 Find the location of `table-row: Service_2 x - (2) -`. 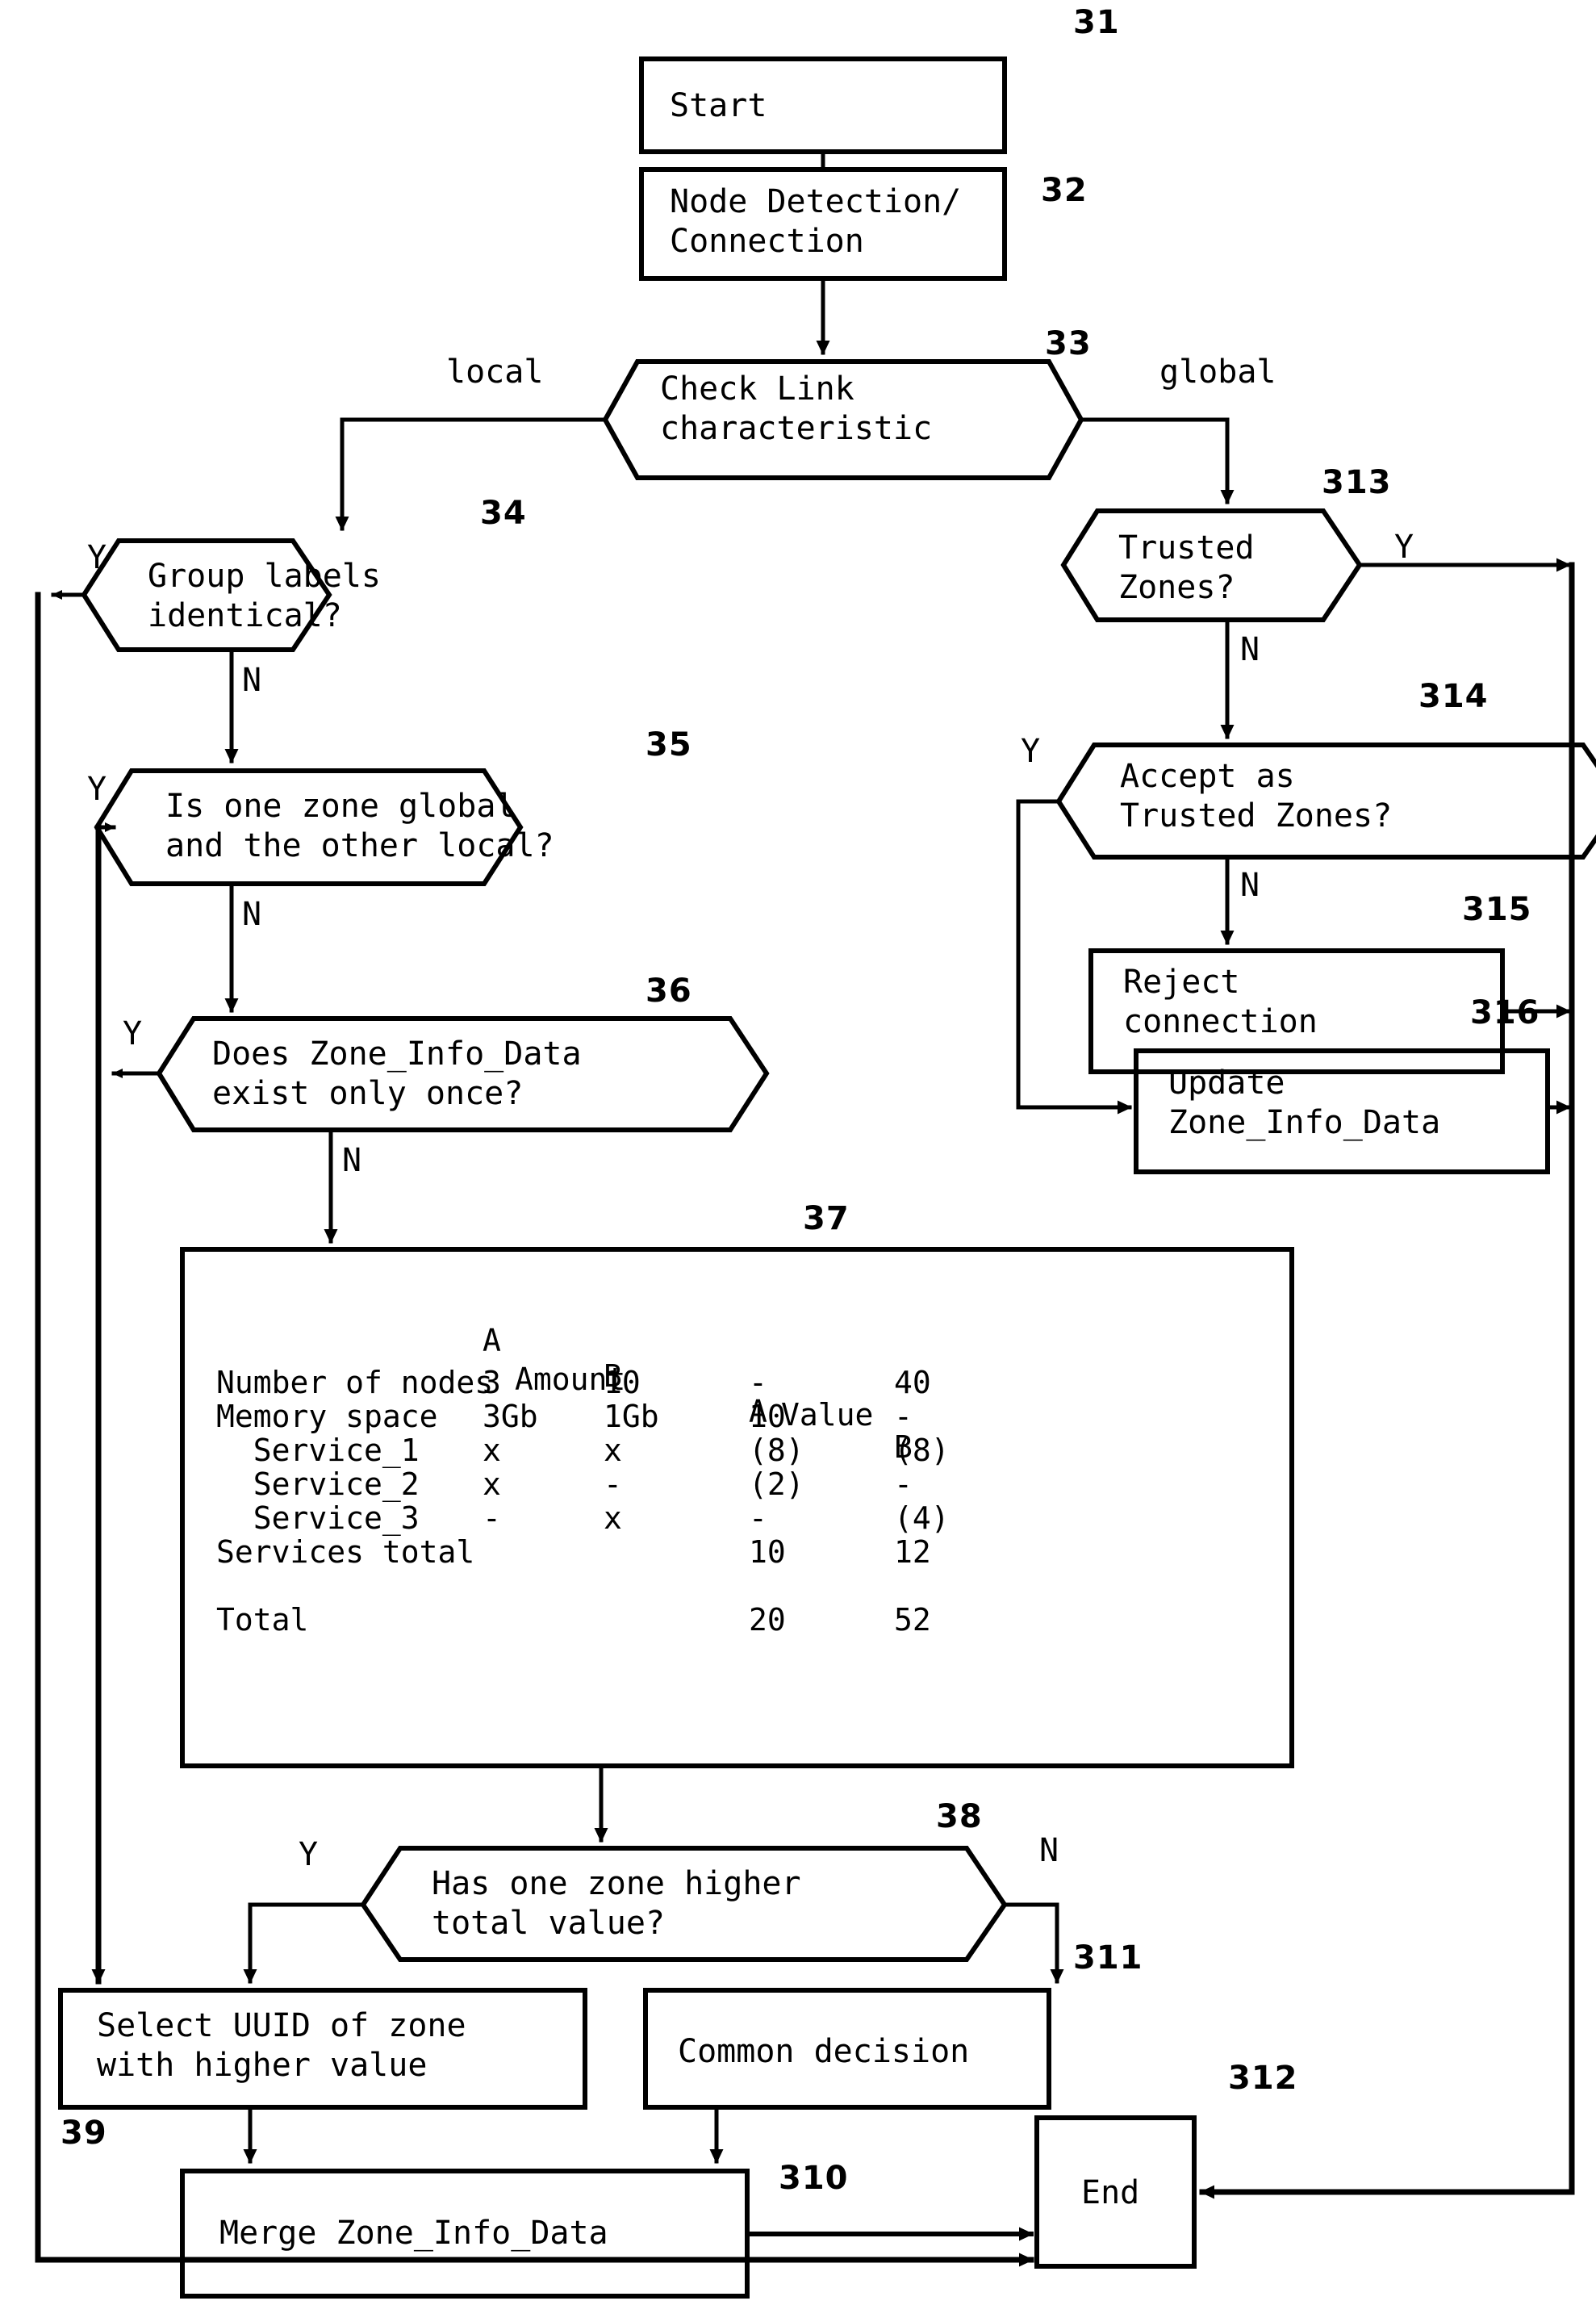

table-row: Service_2 x - (2) - is located at coordinates (740, 1484).